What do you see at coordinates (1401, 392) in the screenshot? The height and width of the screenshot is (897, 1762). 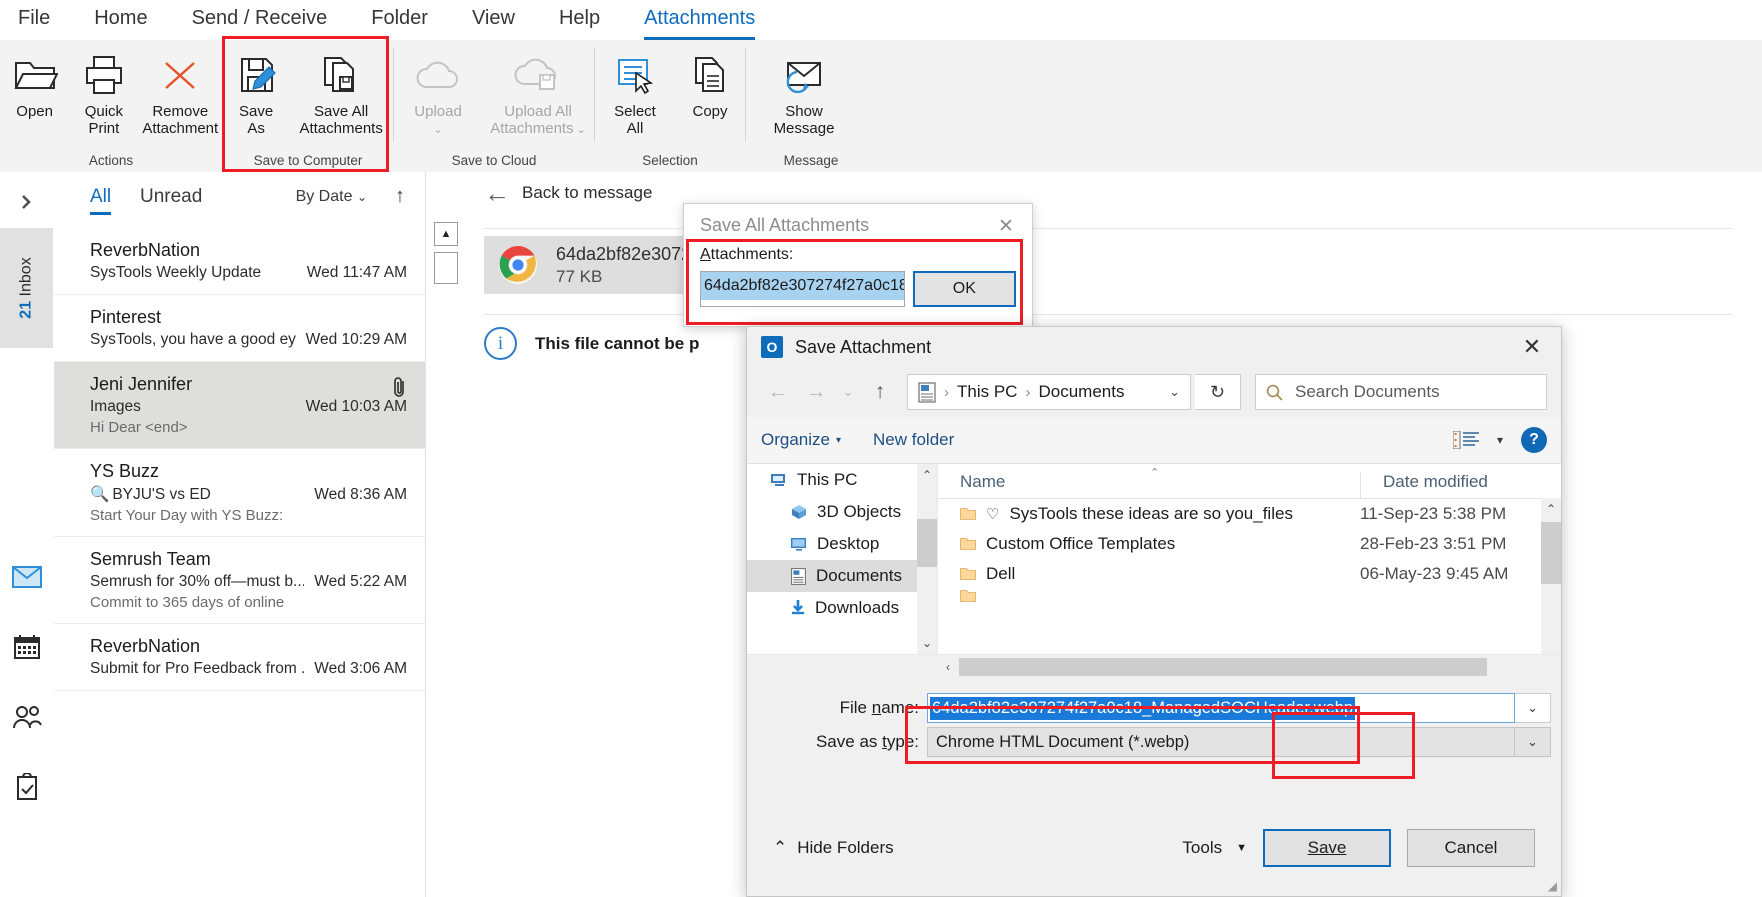 I see `search-input: Search Documents` at bounding box center [1401, 392].